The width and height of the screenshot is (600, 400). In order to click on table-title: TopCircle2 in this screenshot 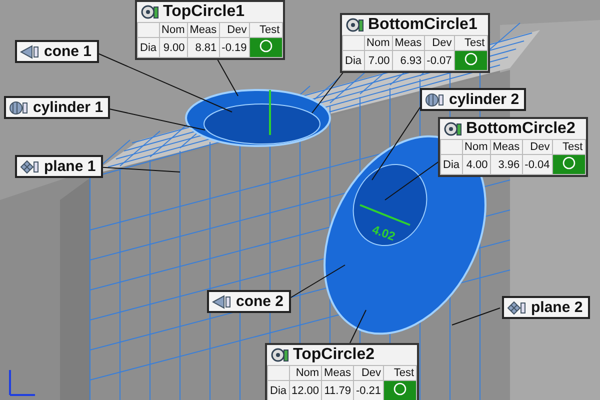, I will do `click(333, 355)`.